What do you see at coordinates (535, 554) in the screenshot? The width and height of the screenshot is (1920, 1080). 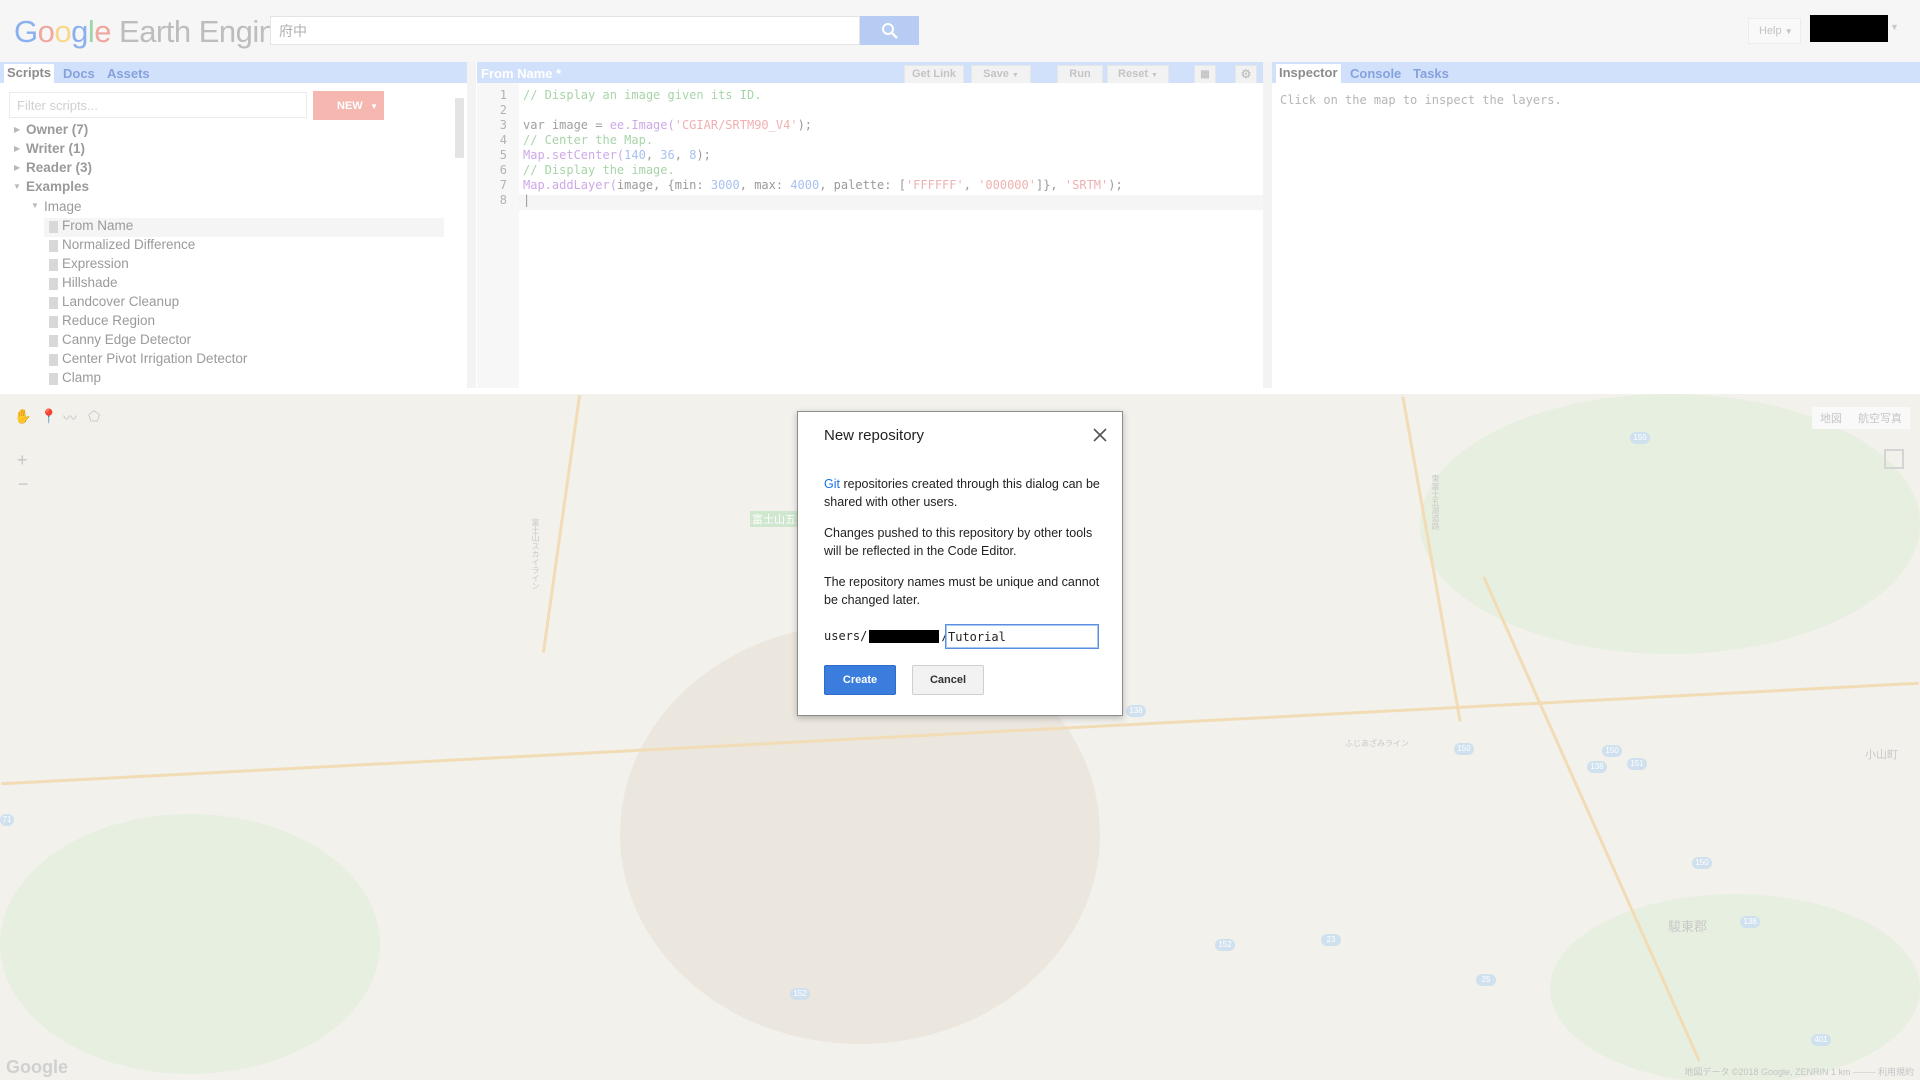 I see `map-road-label: 富士山スカイライン` at bounding box center [535, 554].